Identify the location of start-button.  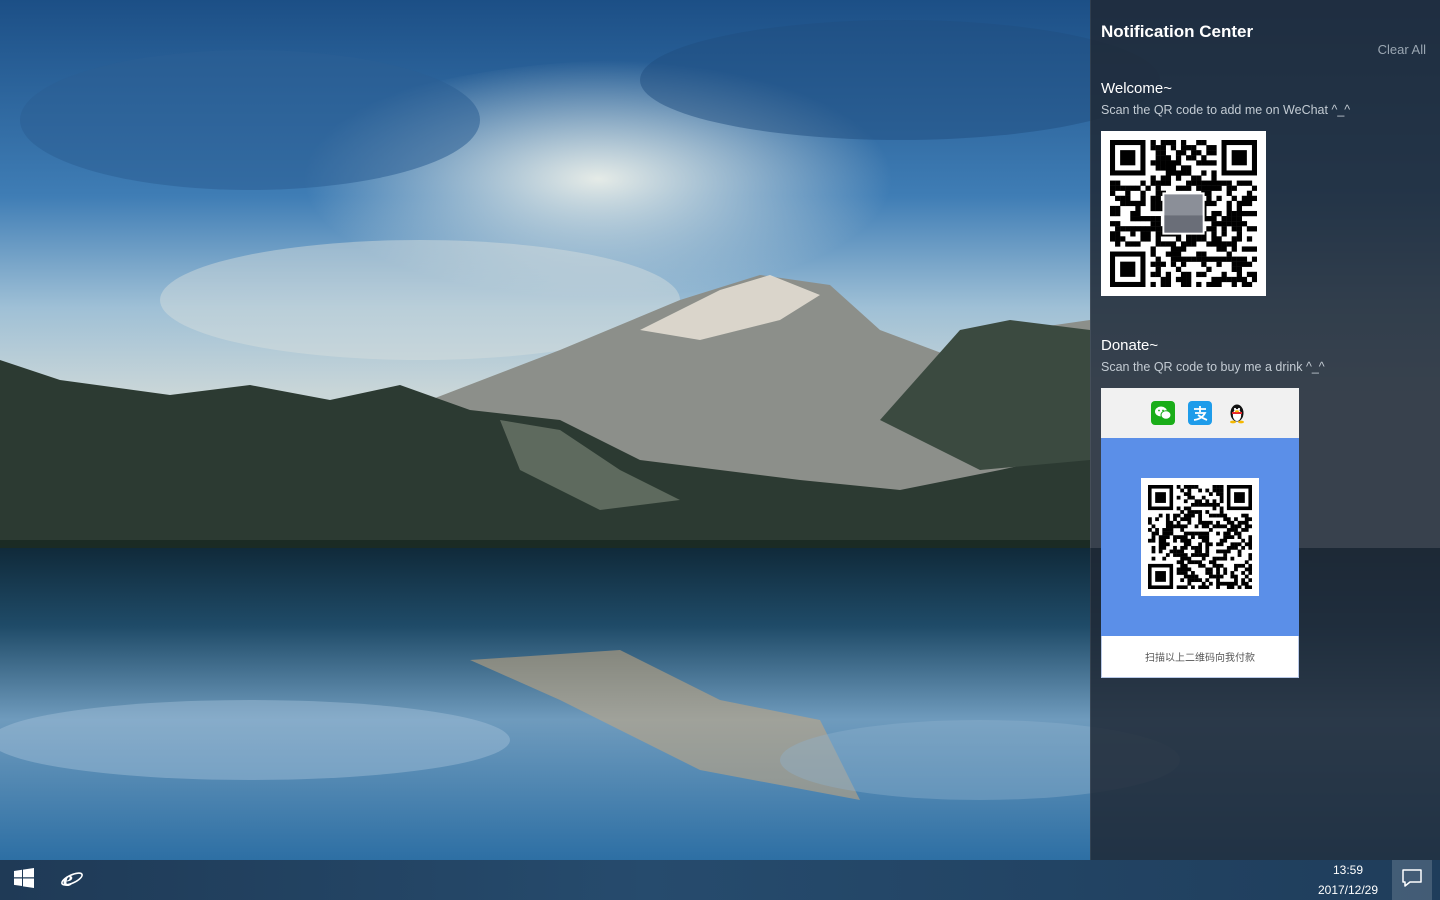
(24, 880).